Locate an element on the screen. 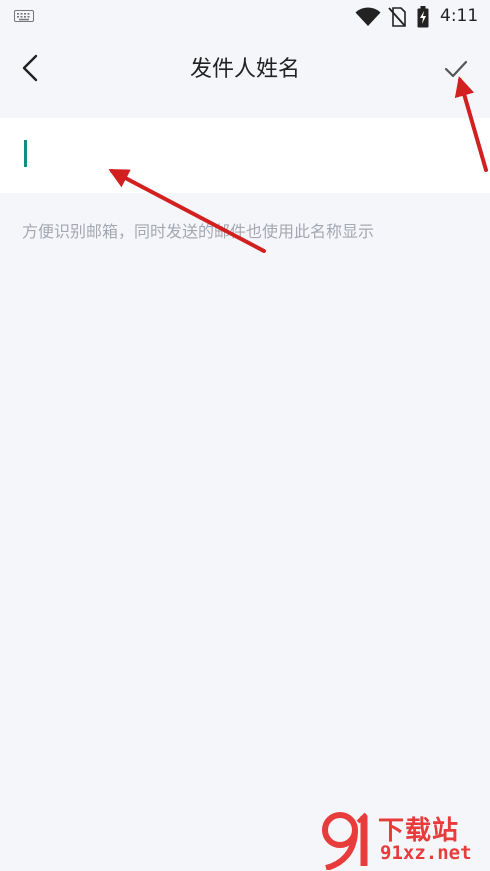  sender-name-input is located at coordinates (245, 155).